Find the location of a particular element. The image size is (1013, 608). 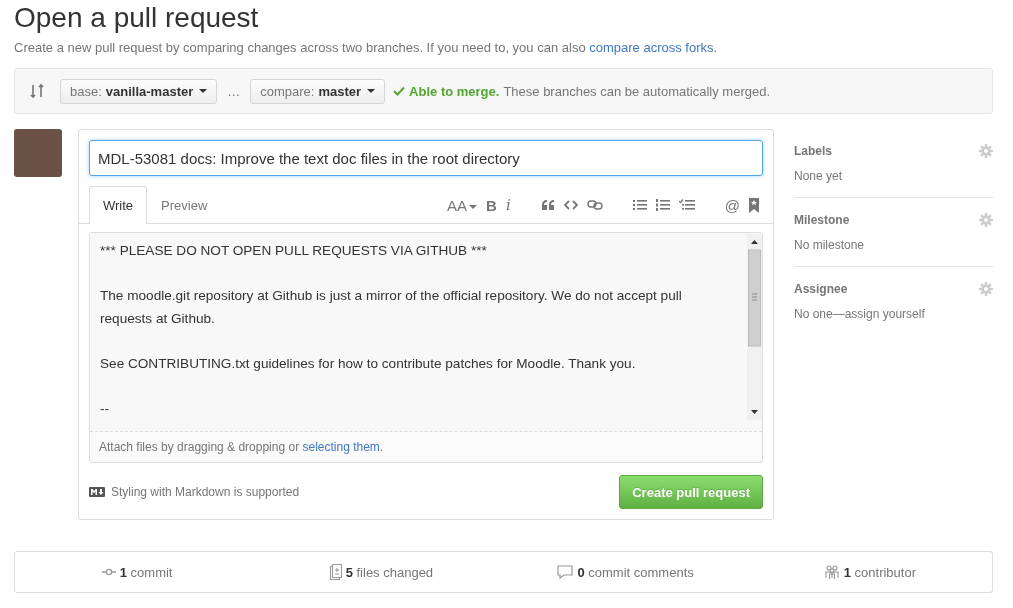

header-tool: AA is located at coordinates (462, 205).